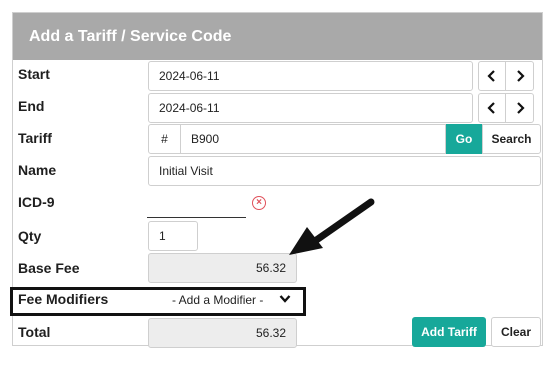 Image resolution: width=553 pixels, height=382 pixels. Describe the element at coordinates (31, 106) in the screenshot. I see `end-label: End` at that location.